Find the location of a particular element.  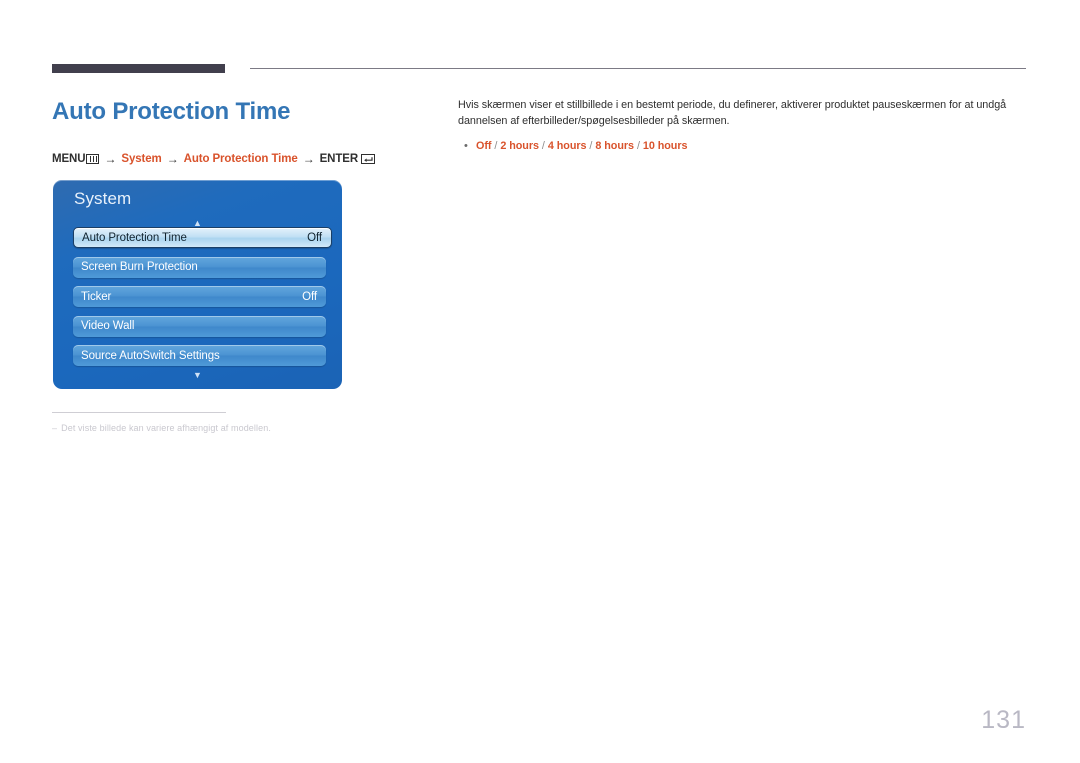

page-number: 131 is located at coordinates (1003, 720).